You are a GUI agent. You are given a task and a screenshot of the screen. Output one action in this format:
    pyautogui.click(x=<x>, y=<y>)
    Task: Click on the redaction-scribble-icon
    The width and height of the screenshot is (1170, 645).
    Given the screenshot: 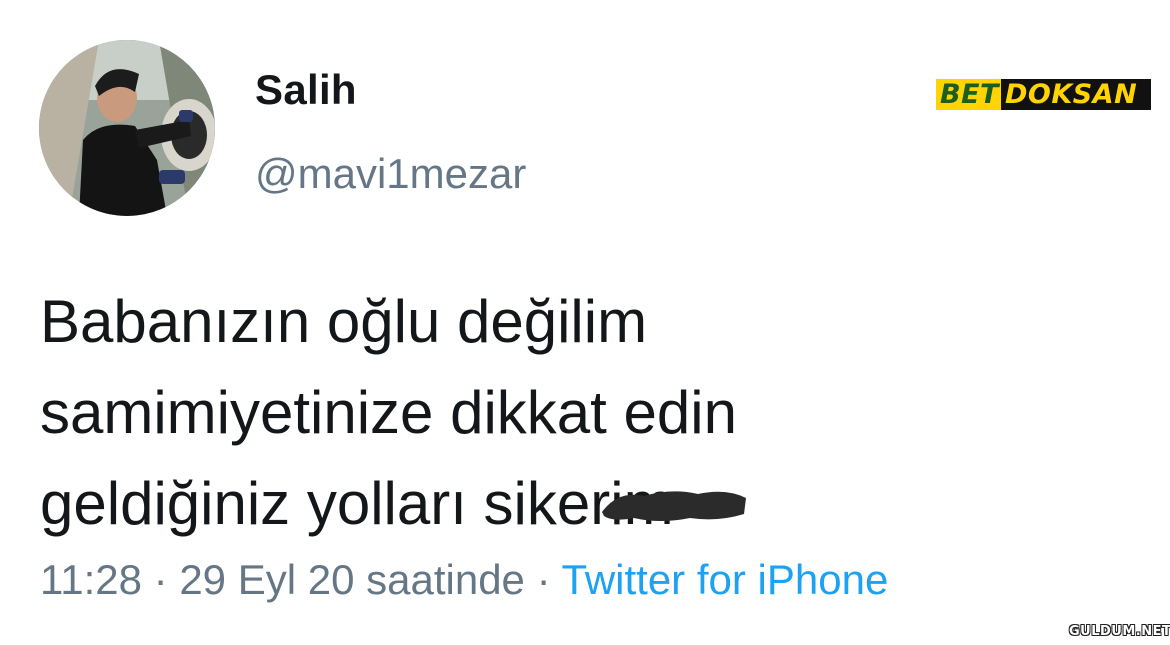 What is the action you would take?
    pyautogui.click(x=674, y=506)
    